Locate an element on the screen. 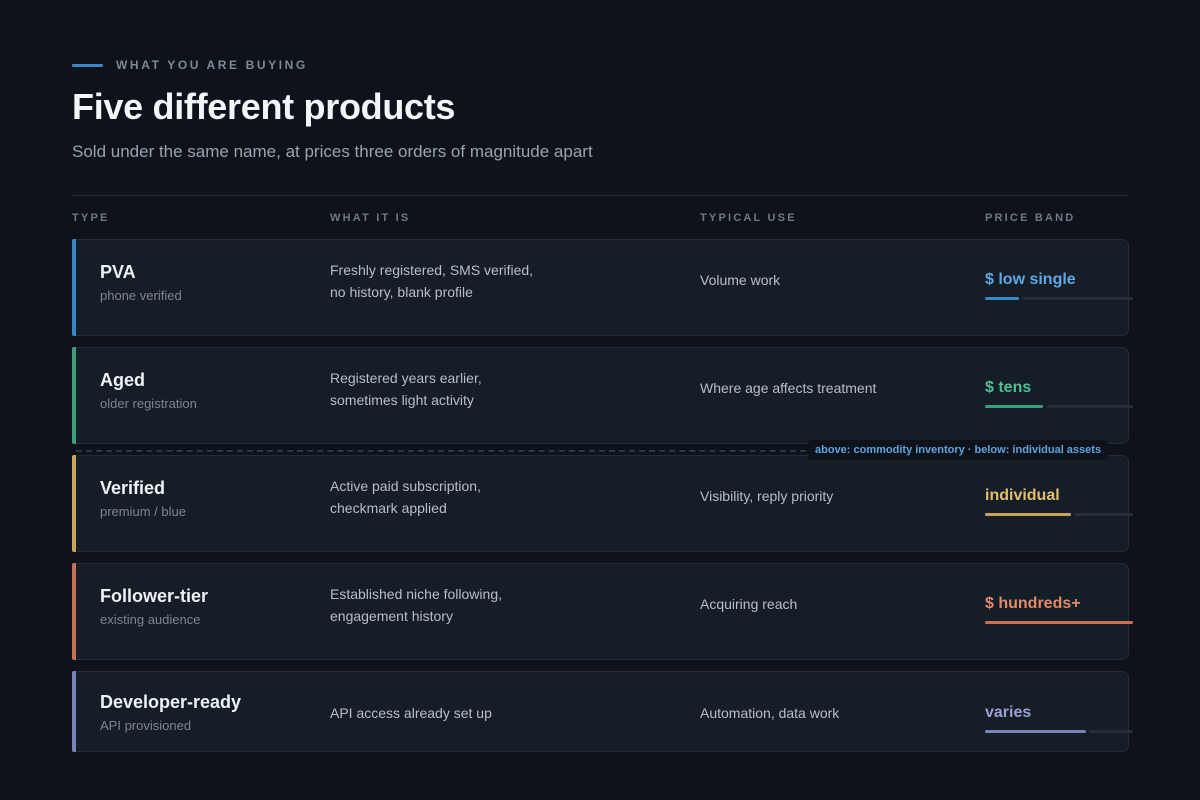 The width and height of the screenshot is (1200, 800). description-line: Active paid subscription, is located at coordinates (405, 486).